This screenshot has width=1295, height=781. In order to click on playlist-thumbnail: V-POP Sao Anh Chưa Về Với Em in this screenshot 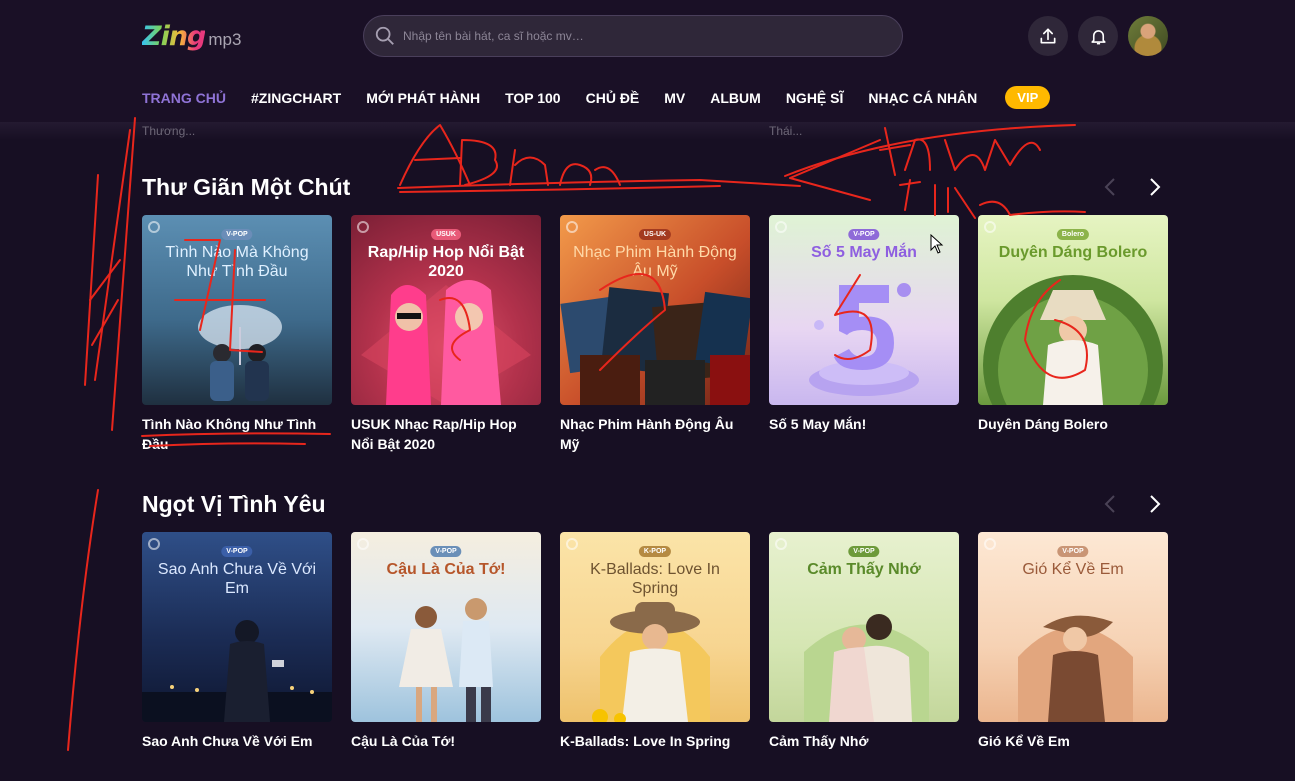, I will do `click(237, 627)`.